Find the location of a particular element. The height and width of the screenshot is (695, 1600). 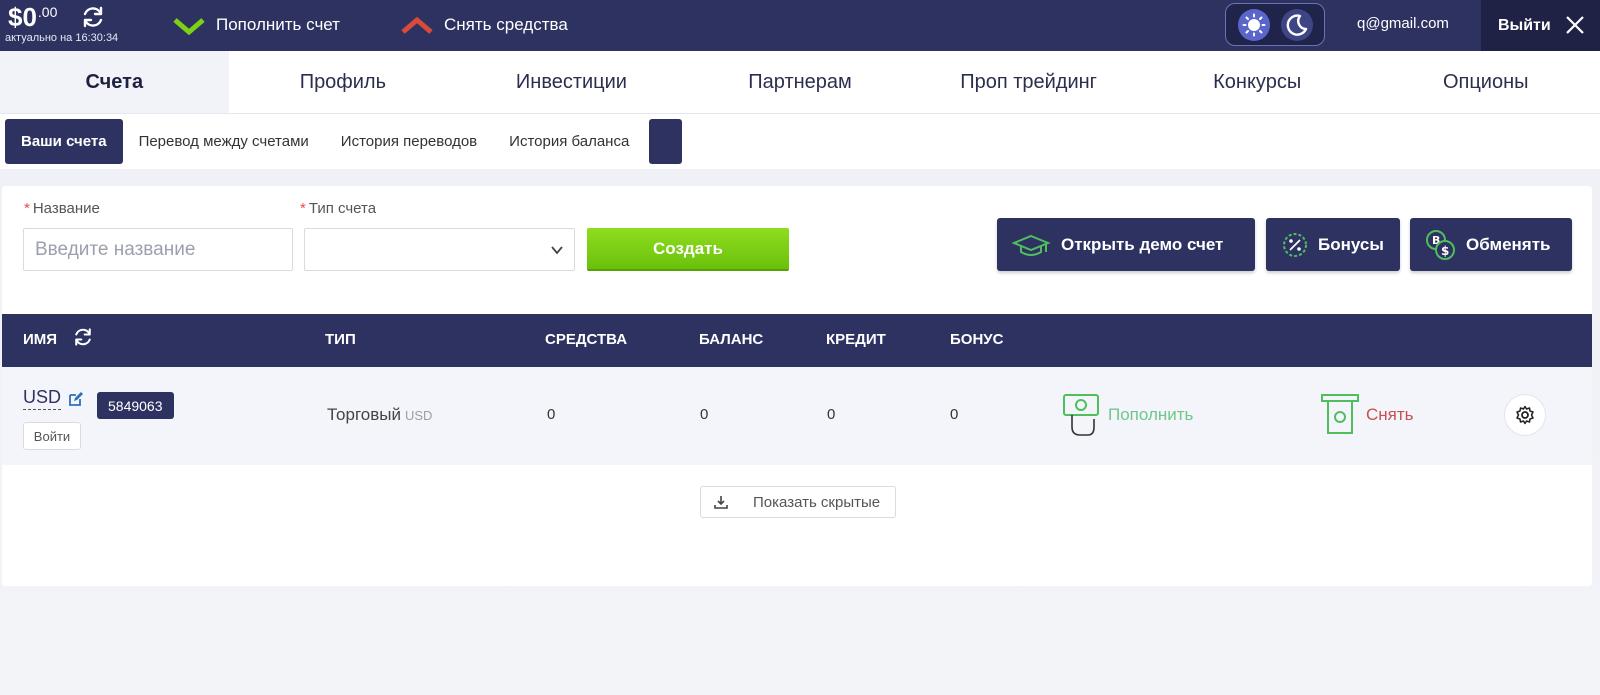

balance-updated-time: актуально на 16:30:34 is located at coordinates (62, 38).